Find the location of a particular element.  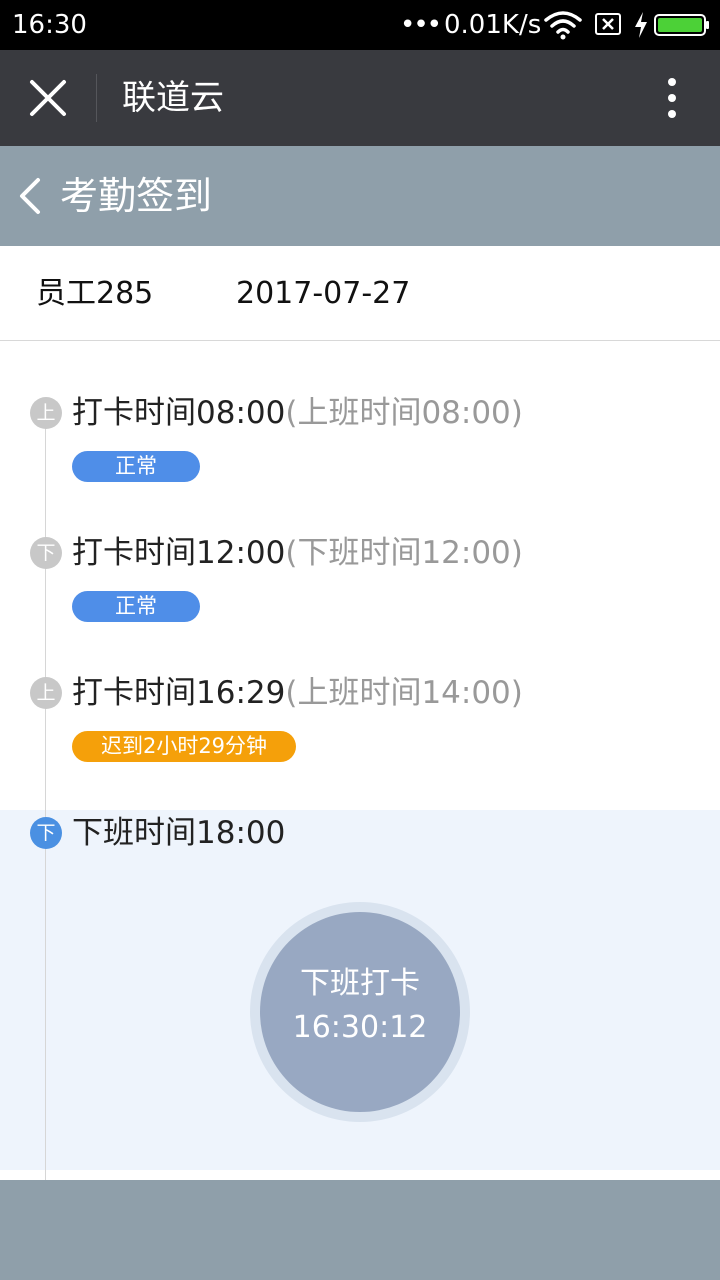

timeline-line is located at coordinates (45, 796).